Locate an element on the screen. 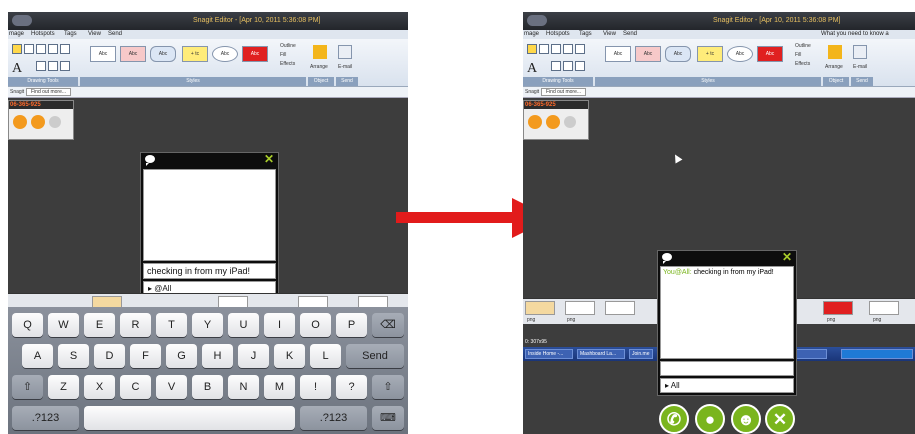 Image resolution: width=915 pixels, height=434 pixels. key-m: M is located at coordinates (279, 387).